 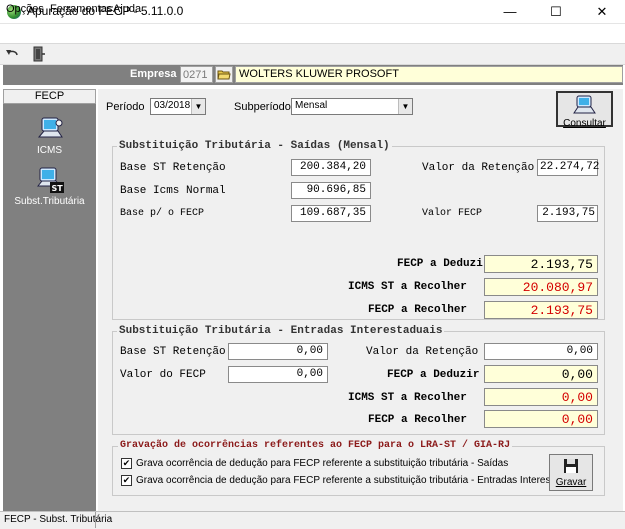 What do you see at coordinates (541, 397) in the screenshot?
I see `entradas-icms-st-field: 0,00` at bounding box center [541, 397].